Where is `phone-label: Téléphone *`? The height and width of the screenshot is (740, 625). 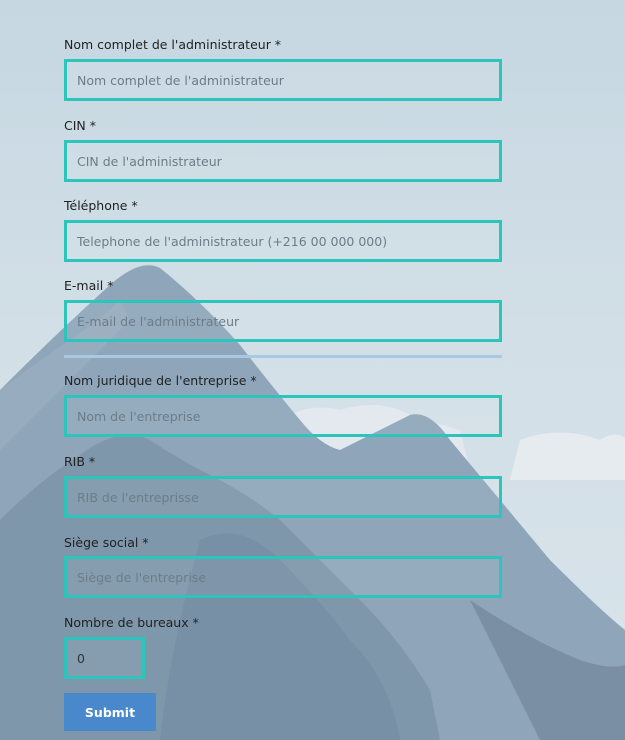
phone-label: Téléphone * is located at coordinates (101, 205).